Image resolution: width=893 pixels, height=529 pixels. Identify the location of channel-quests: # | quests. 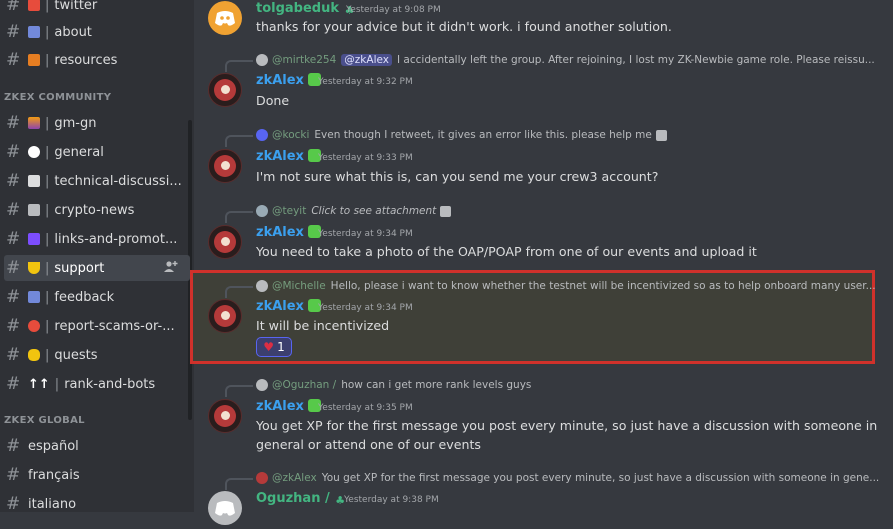
(97, 355).